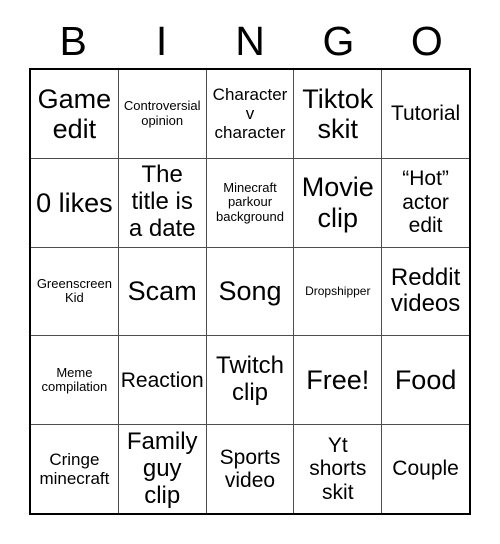 The width and height of the screenshot is (500, 544). Describe the element at coordinates (74, 292) in the screenshot. I see `bingo-cell-r3-c1: Greenscreen Kid` at that location.